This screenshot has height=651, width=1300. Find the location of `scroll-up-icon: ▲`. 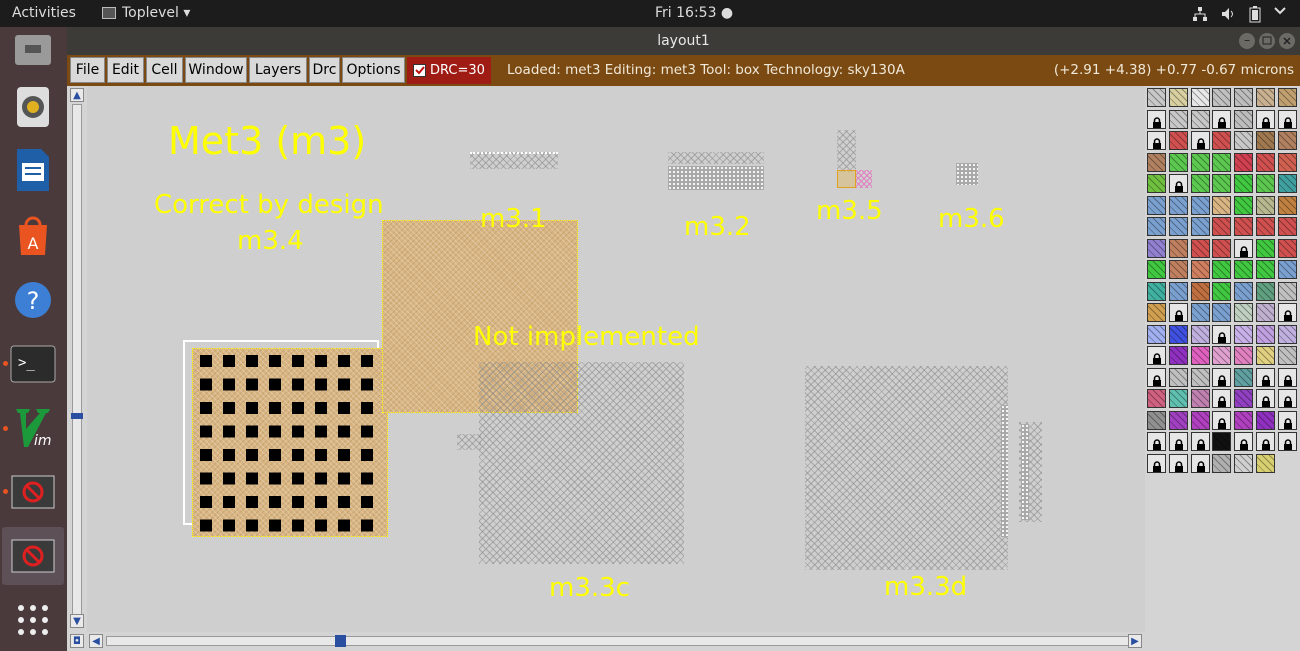

scroll-up-icon: ▲ is located at coordinates (77, 95).